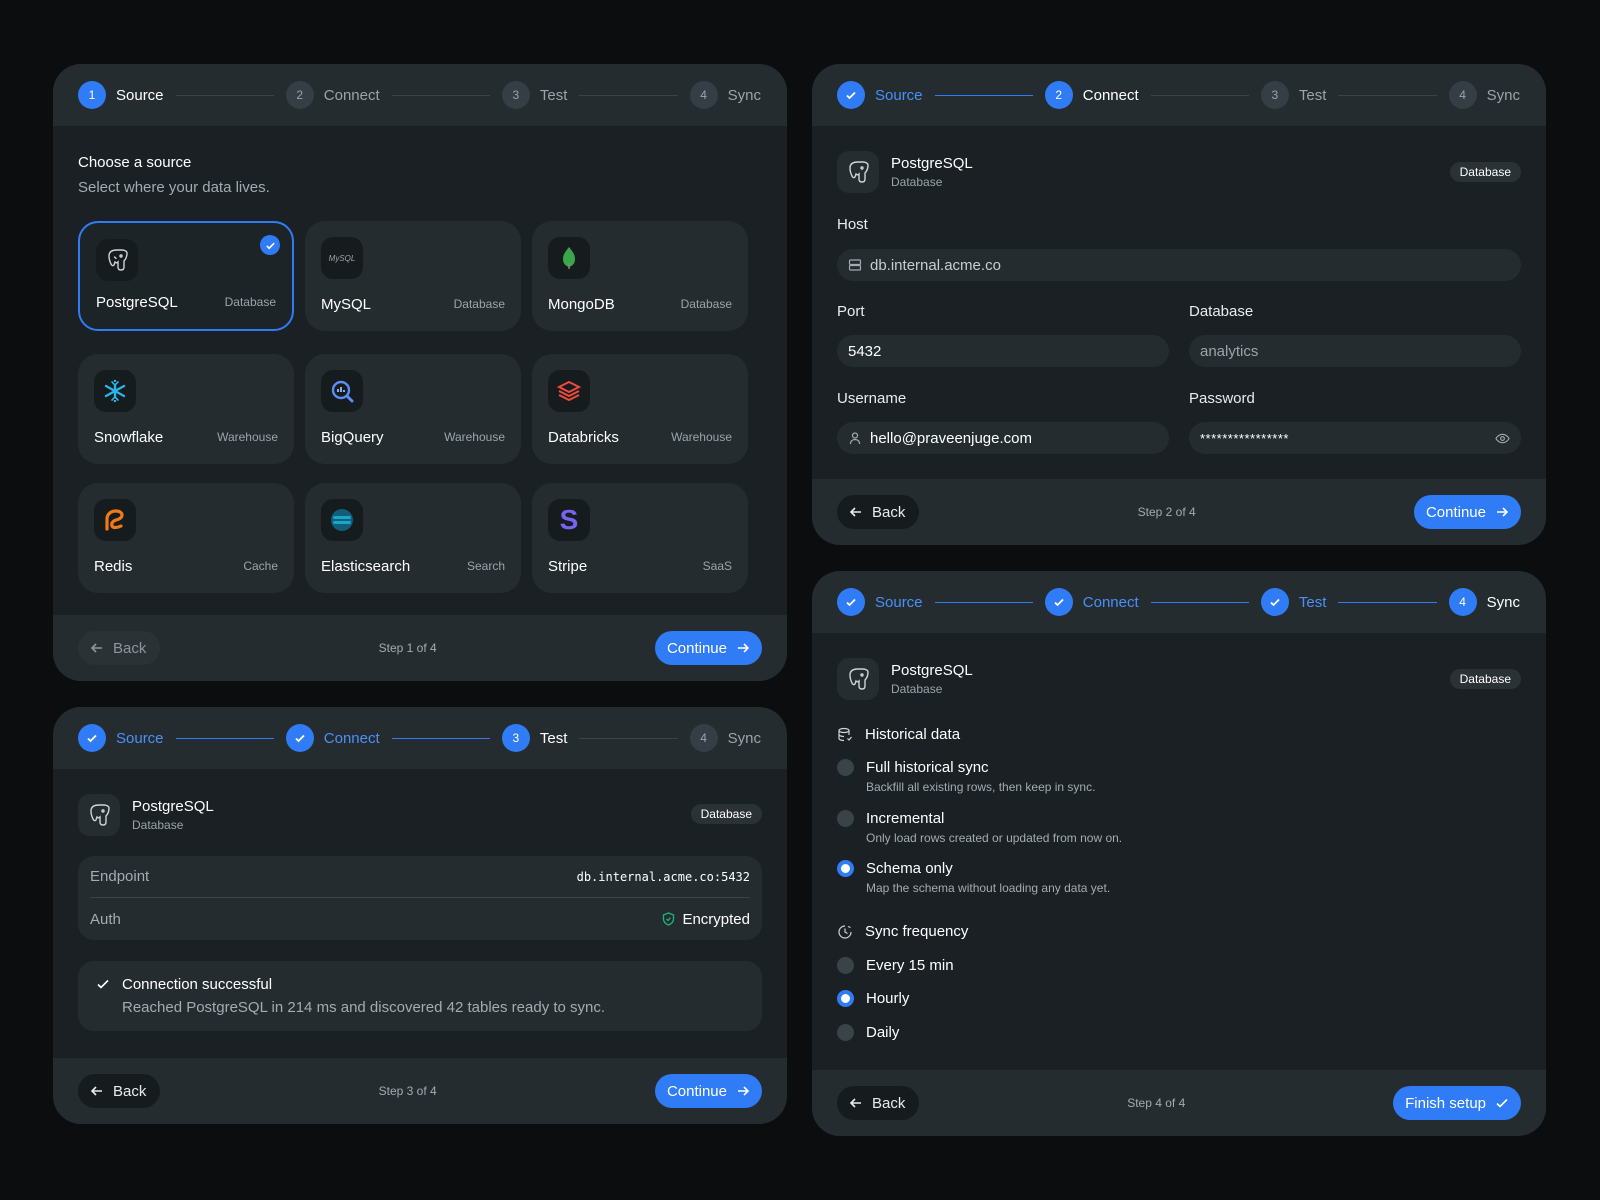  I want to click on card-footer: Back Step 2 of 4 Continue, so click(1179, 512).